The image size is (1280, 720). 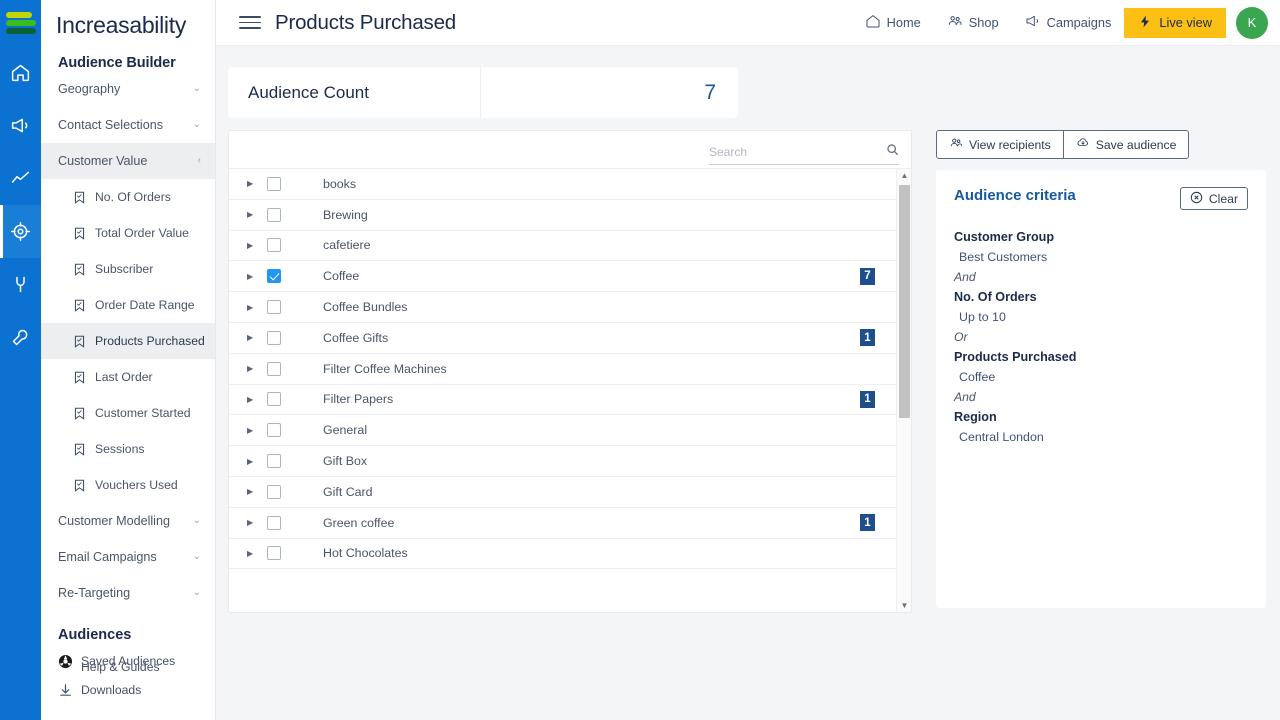 I want to click on sidebar-group-customer-value: Customer Value ‹, so click(x=128, y=161).